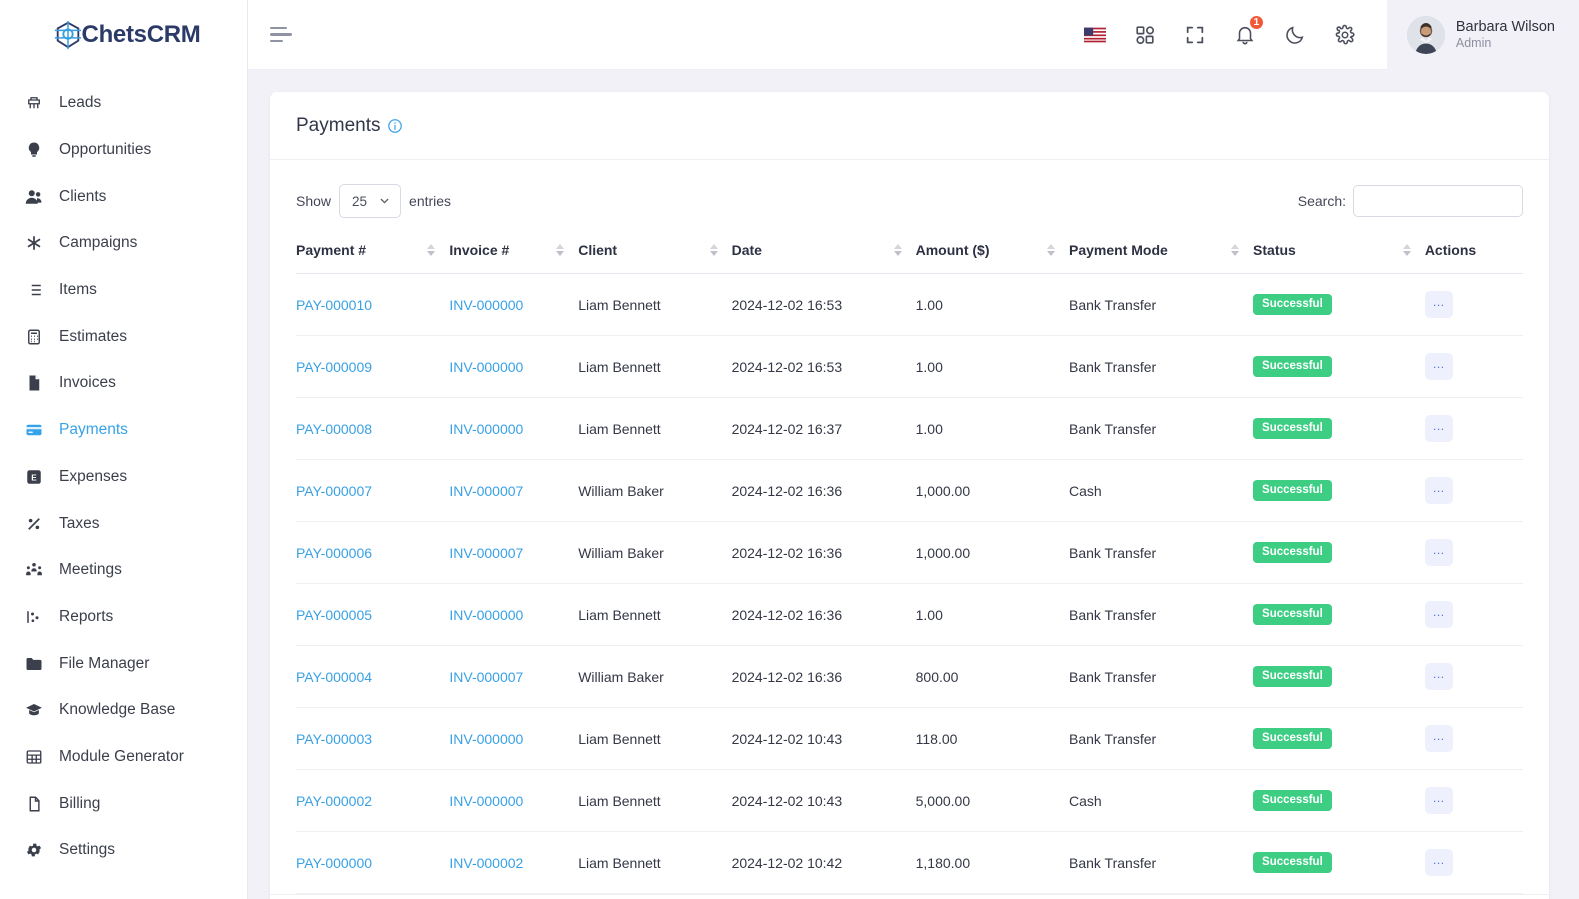 This screenshot has height=899, width=1579. Describe the element at coordinates (334, 677) in the screenshot. I see `payment-link: PAY-000004` at that location.